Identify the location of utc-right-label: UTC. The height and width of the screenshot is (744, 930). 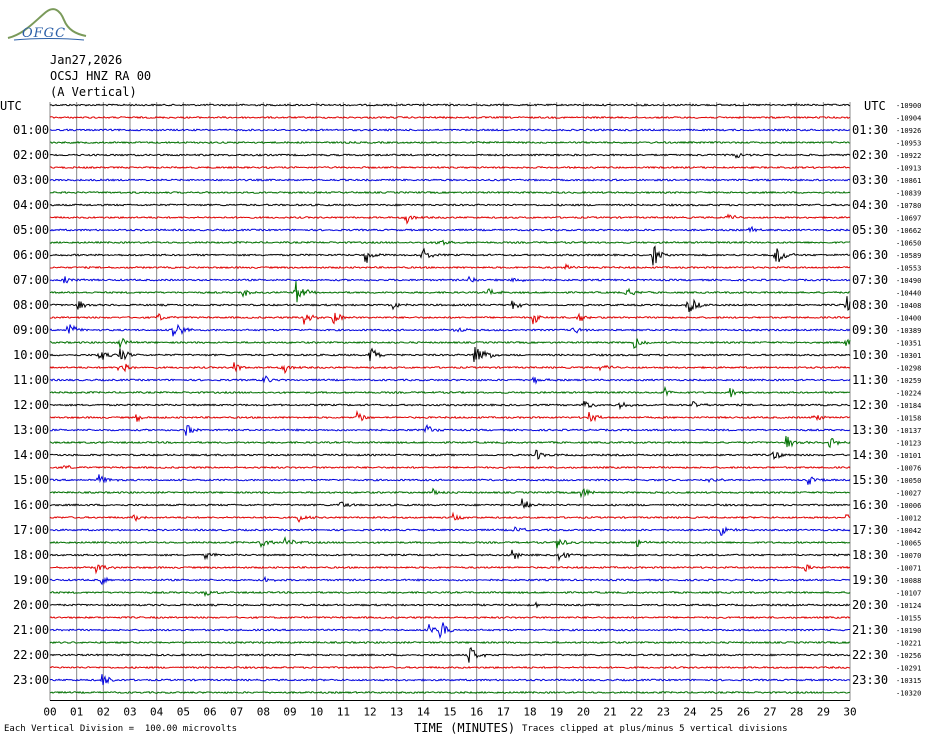
(875, 106).